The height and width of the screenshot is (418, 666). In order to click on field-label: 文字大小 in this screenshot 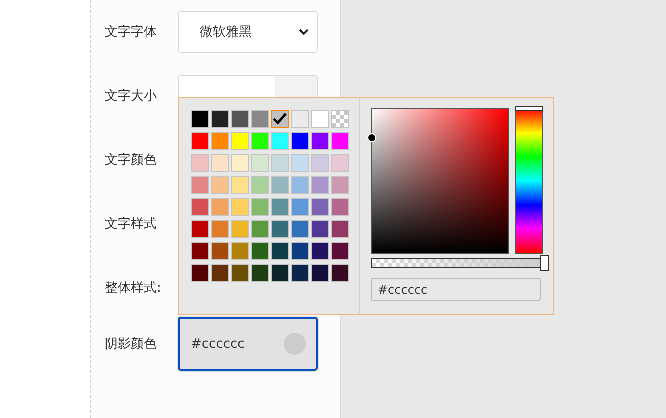, I will do `click(131, 96)`.